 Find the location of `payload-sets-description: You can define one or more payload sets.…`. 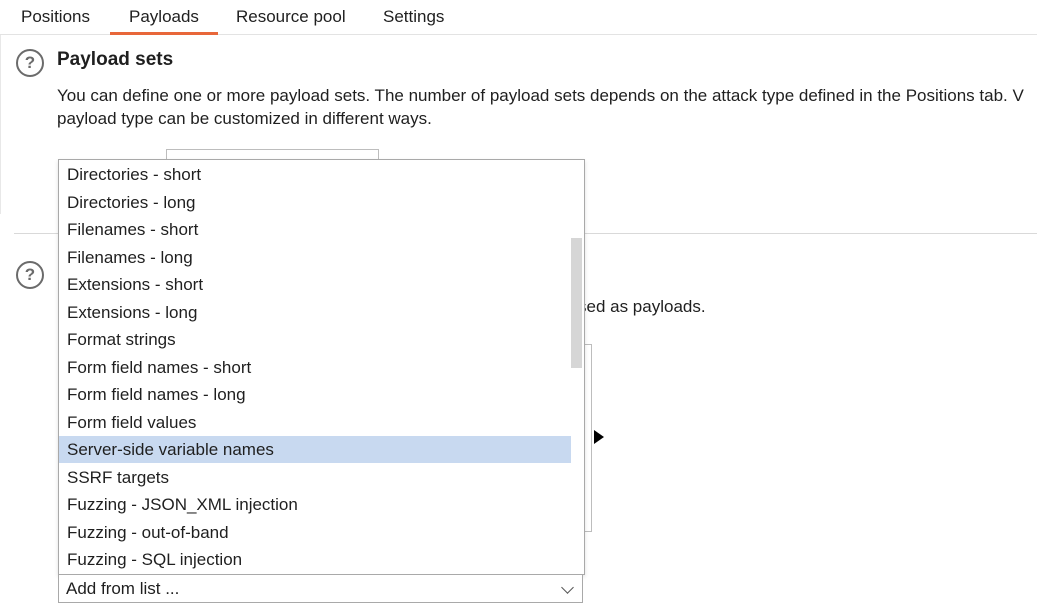

payload-sets-description: You can define one or more payload sets.… is located at coordinates (547, 107).